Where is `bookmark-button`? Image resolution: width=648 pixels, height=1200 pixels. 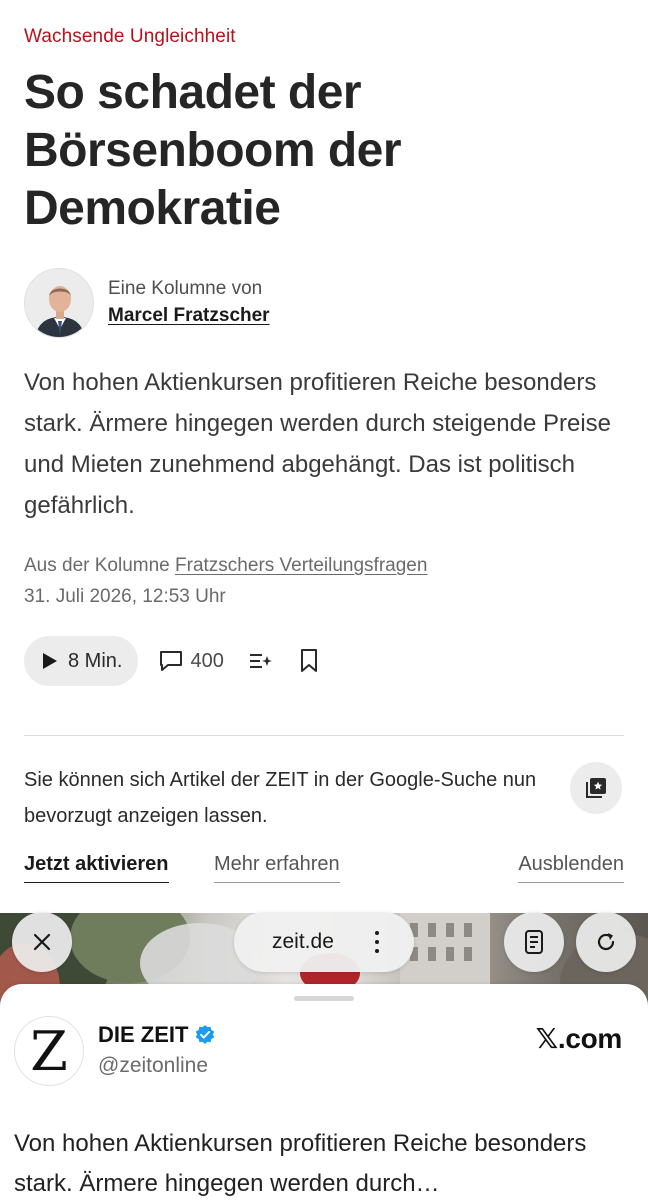
bookmark-button is located at coordinates (309, 661).